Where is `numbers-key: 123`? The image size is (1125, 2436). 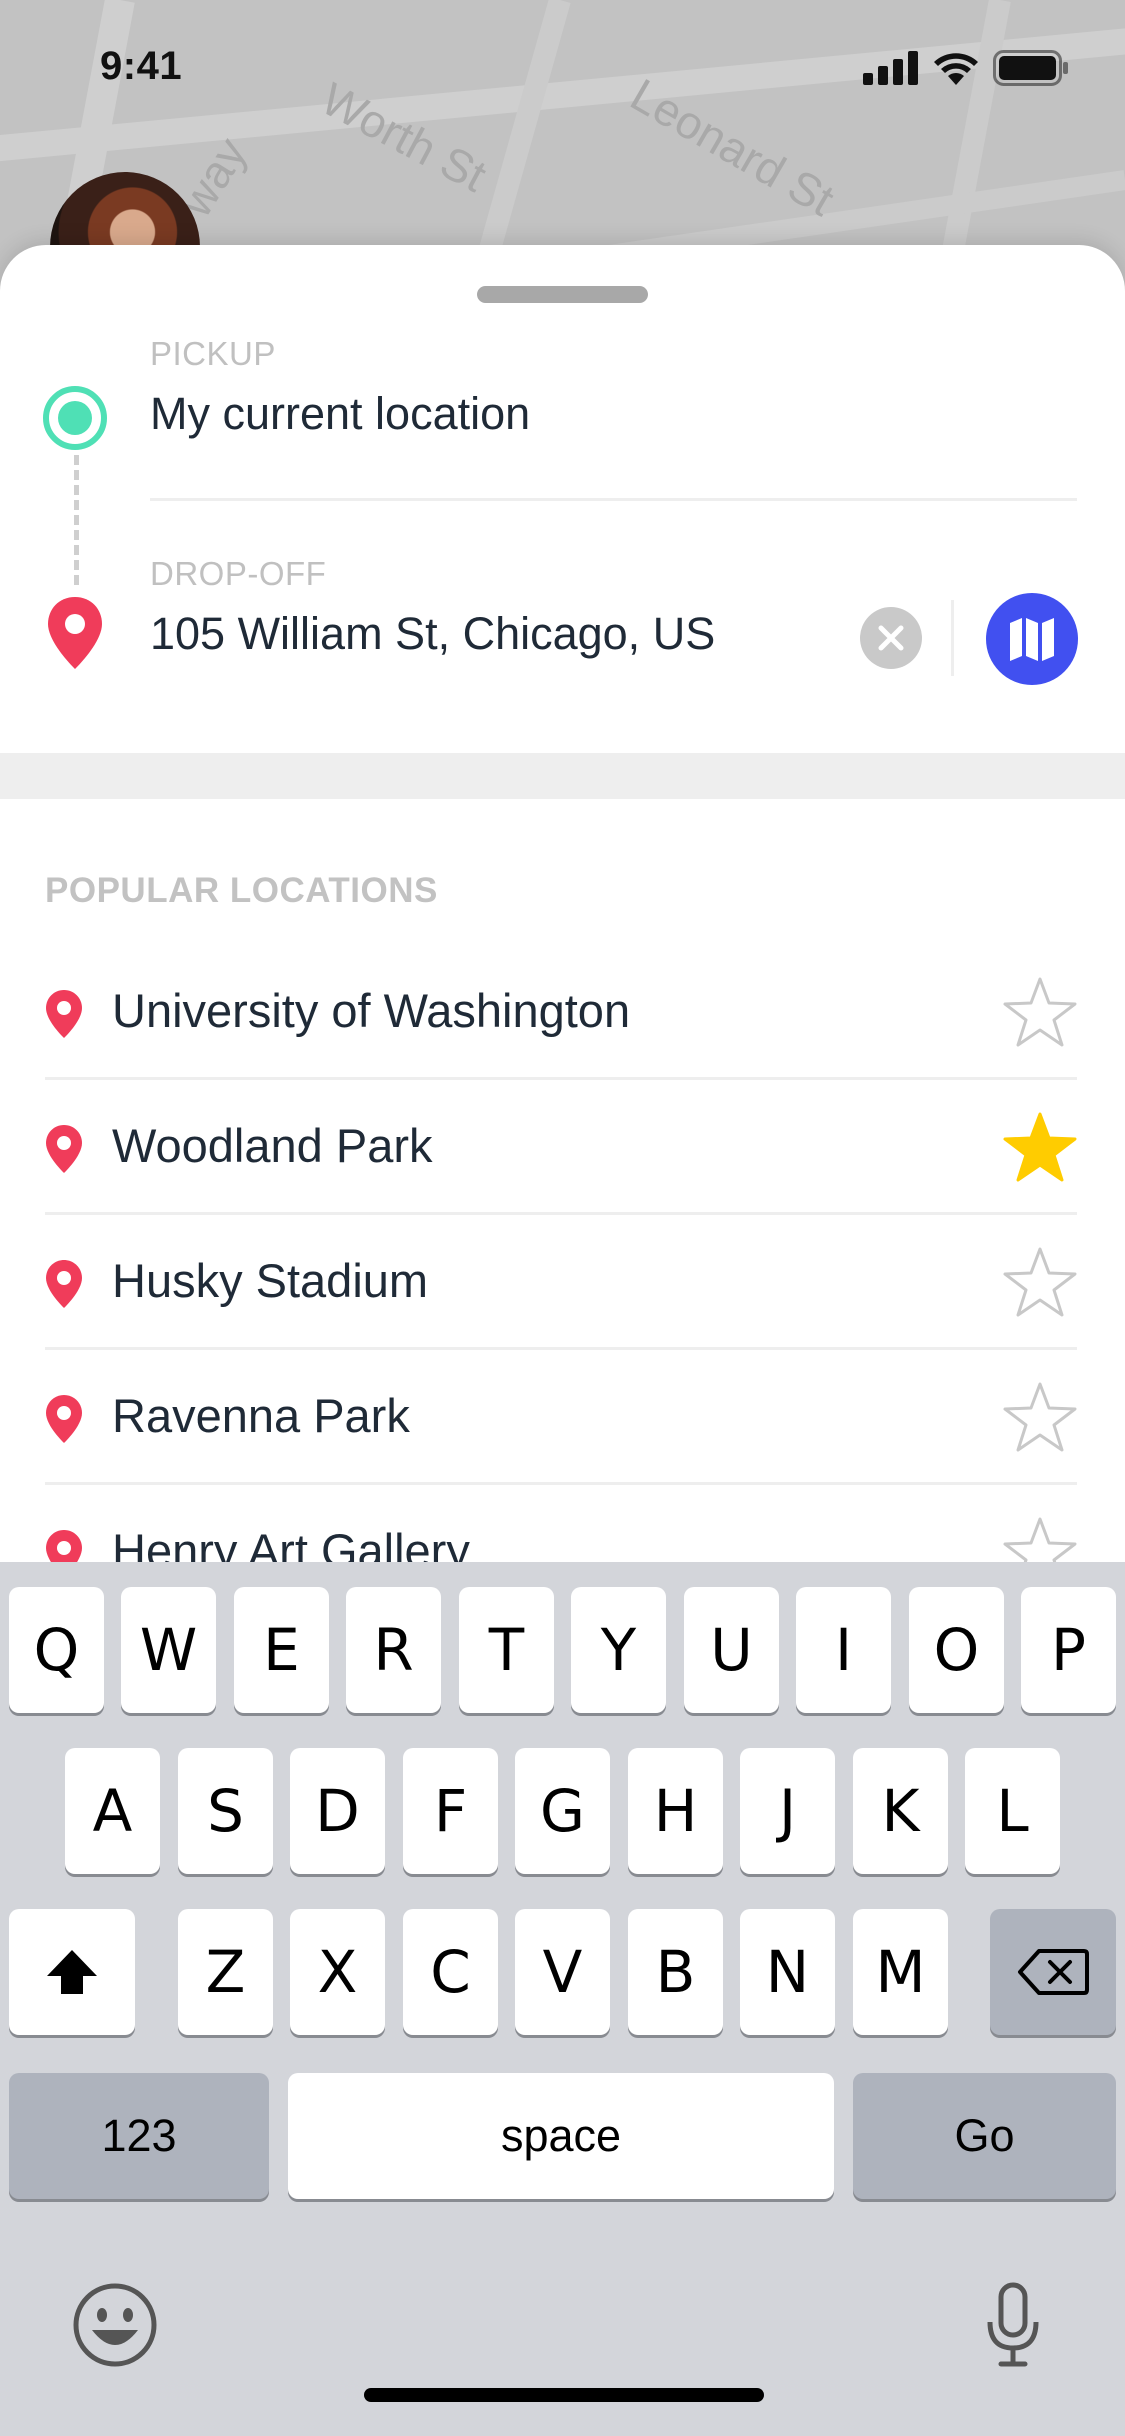
numbers-key: 123 is located at coordinates (139, 2136).